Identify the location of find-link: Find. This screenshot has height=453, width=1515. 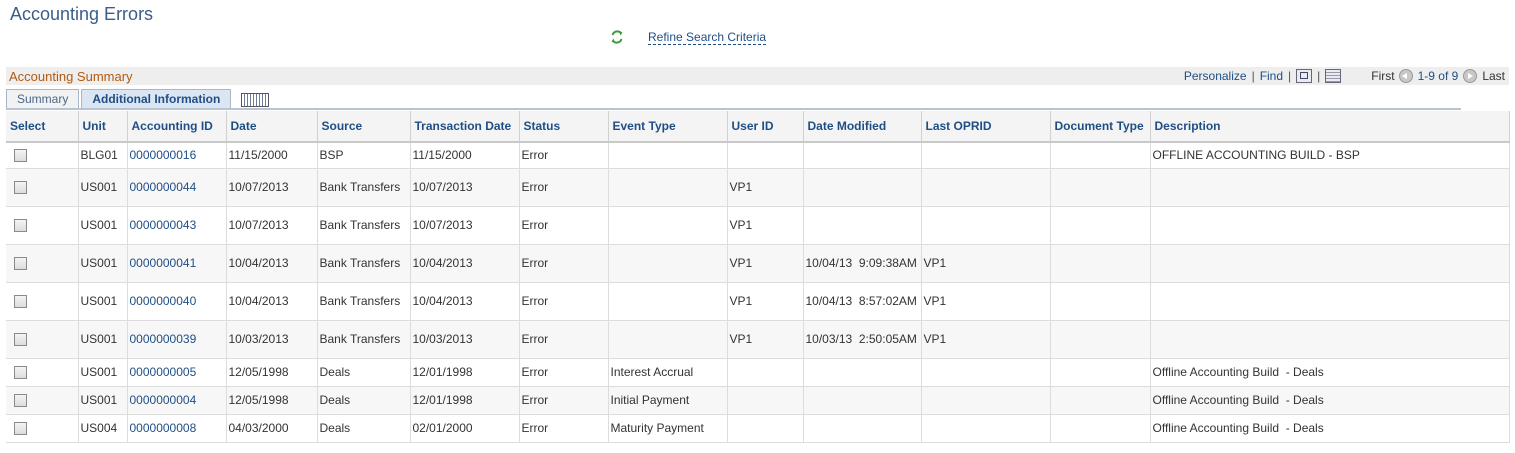
(1271, 76).